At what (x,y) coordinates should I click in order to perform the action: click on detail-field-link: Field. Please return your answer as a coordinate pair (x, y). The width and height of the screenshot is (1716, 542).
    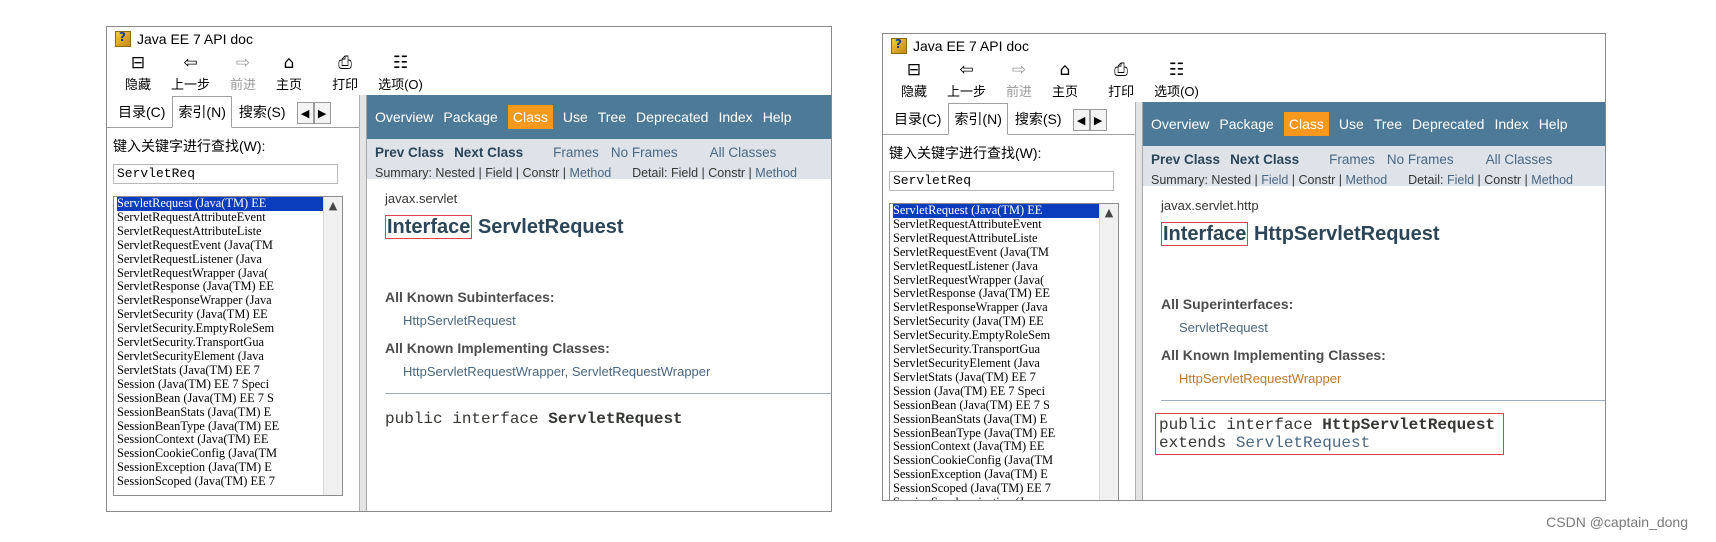
    Looking at the image, I should click on (1460, 180).